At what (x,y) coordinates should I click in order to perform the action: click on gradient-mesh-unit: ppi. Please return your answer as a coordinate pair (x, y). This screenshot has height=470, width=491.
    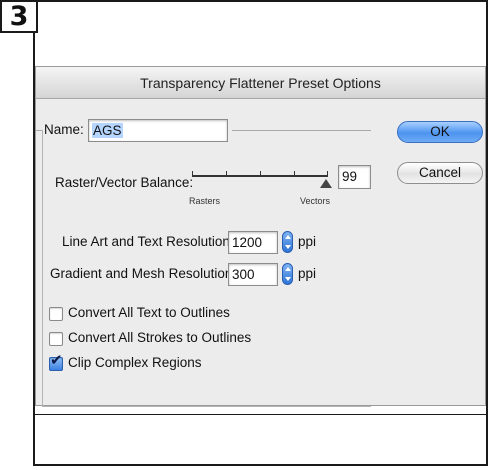
    Looking at the image, I should click on (307, 273).